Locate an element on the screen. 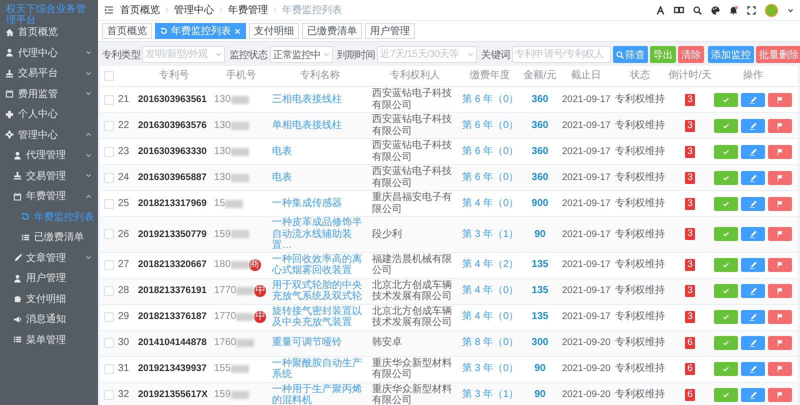 The image size is (800, 405). sidebar-item: 菜单管理 is located at coordinates (49, 340).